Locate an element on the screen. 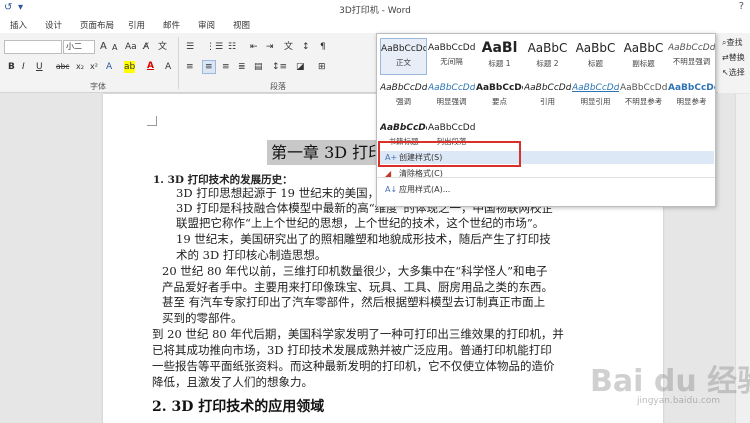 The height and width of the screenshot is (423, 750). replace-button: ⇄替换 is located at coordinates (733, 58).